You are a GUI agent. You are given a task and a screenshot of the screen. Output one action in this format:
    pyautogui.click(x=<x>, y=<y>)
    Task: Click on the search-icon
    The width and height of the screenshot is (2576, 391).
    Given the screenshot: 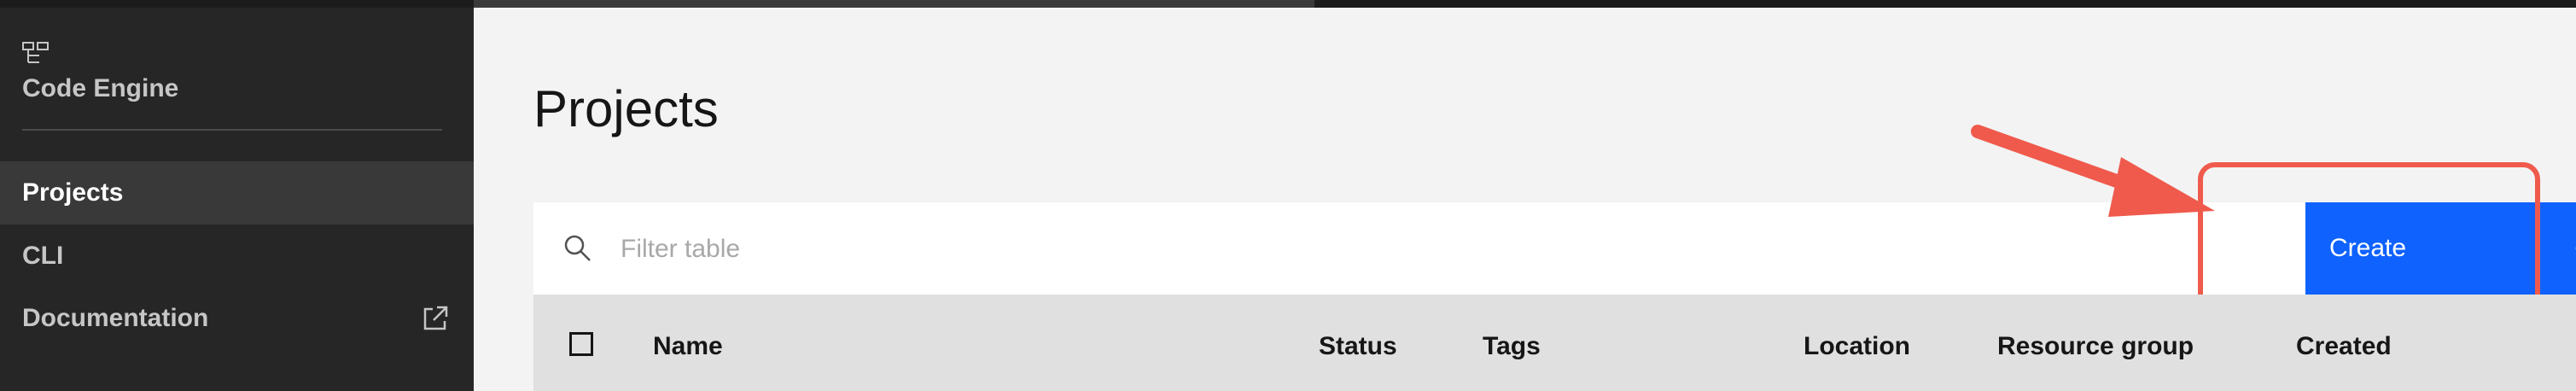 What is the action you would take?
    pyautogui.click(x=577, y=248)
    